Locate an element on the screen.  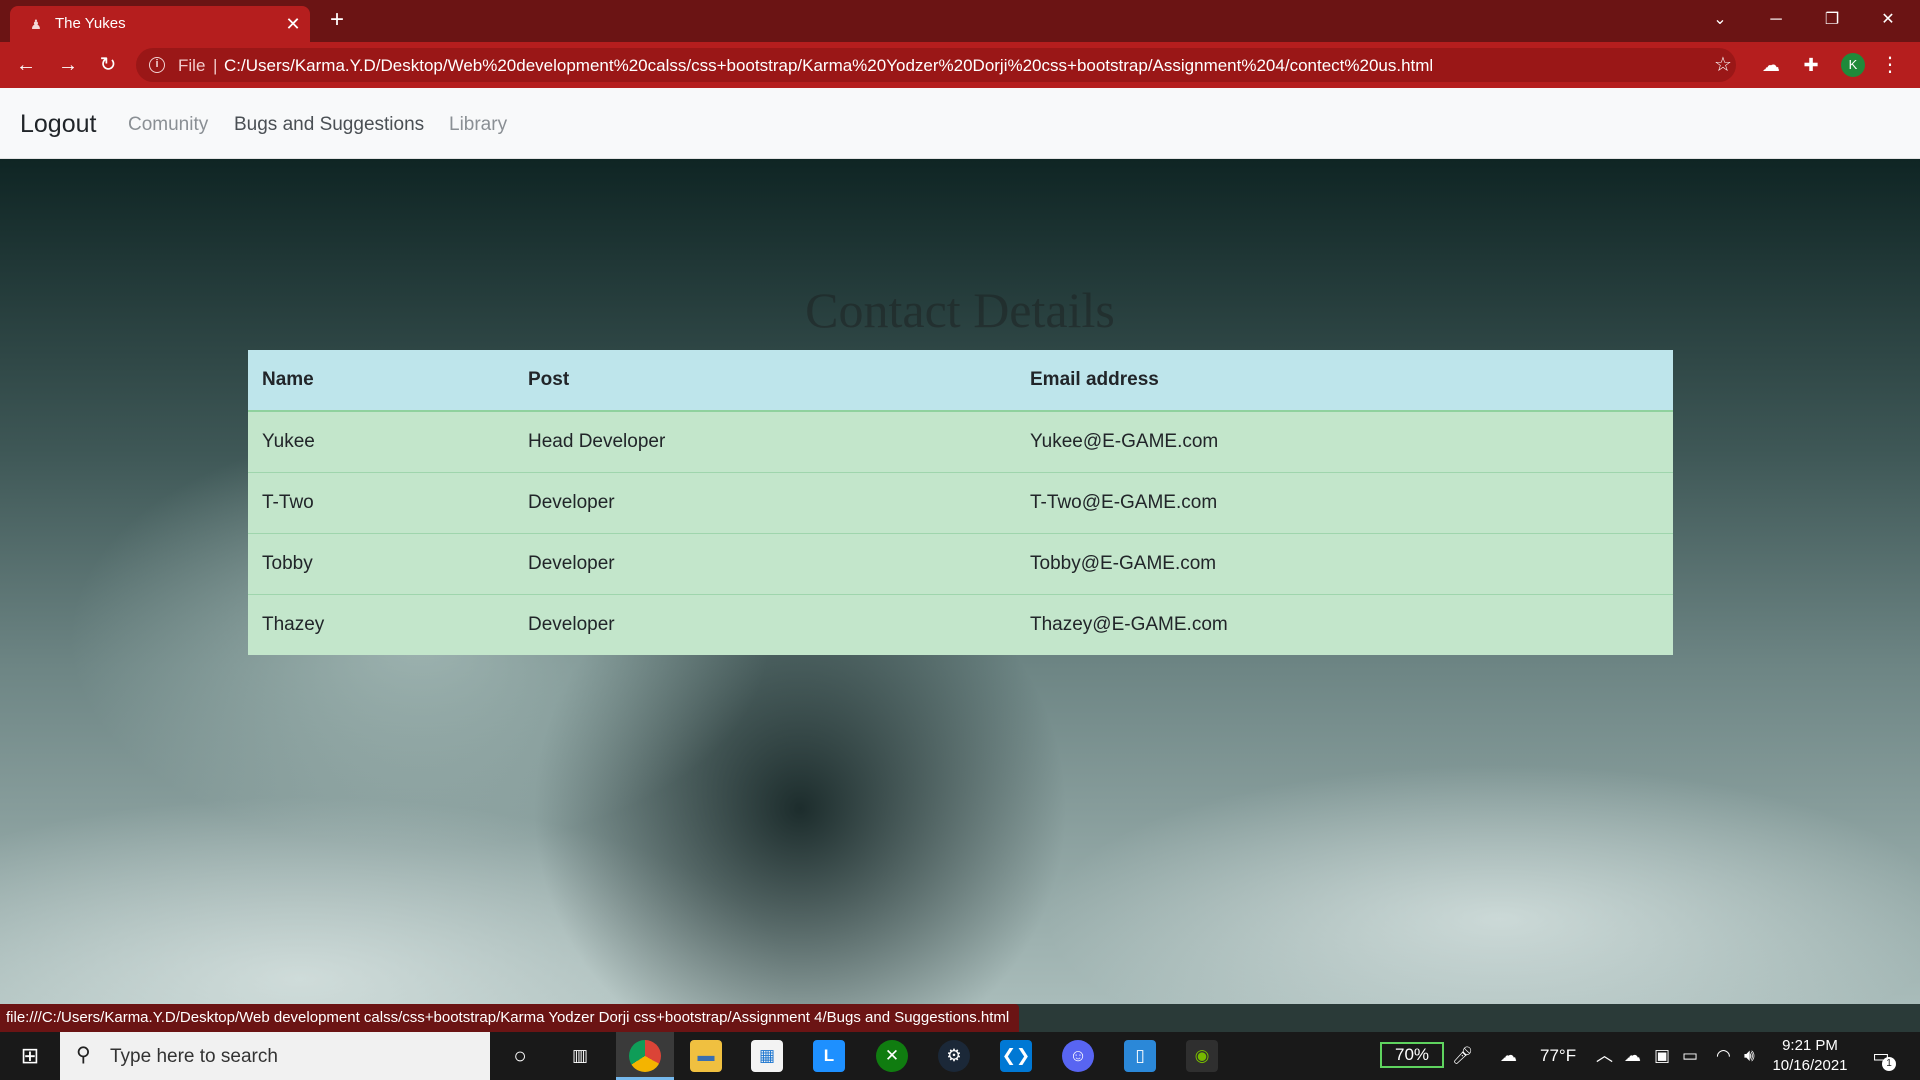
browser-tab-strip: ♟ The Yukes ✕ + ⌄ ─ ❐ ✕ is located at coordinates (960, 21).